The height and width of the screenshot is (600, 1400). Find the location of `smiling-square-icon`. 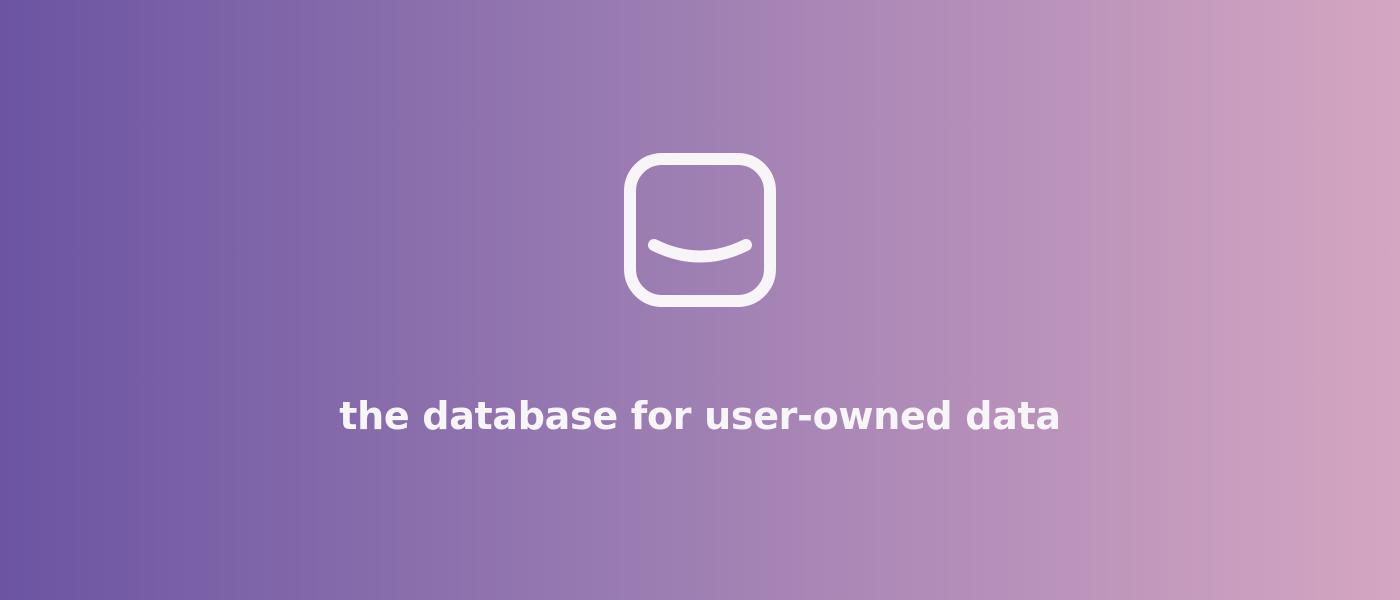

smiling-square-icon is located at coordinates (700, 230).